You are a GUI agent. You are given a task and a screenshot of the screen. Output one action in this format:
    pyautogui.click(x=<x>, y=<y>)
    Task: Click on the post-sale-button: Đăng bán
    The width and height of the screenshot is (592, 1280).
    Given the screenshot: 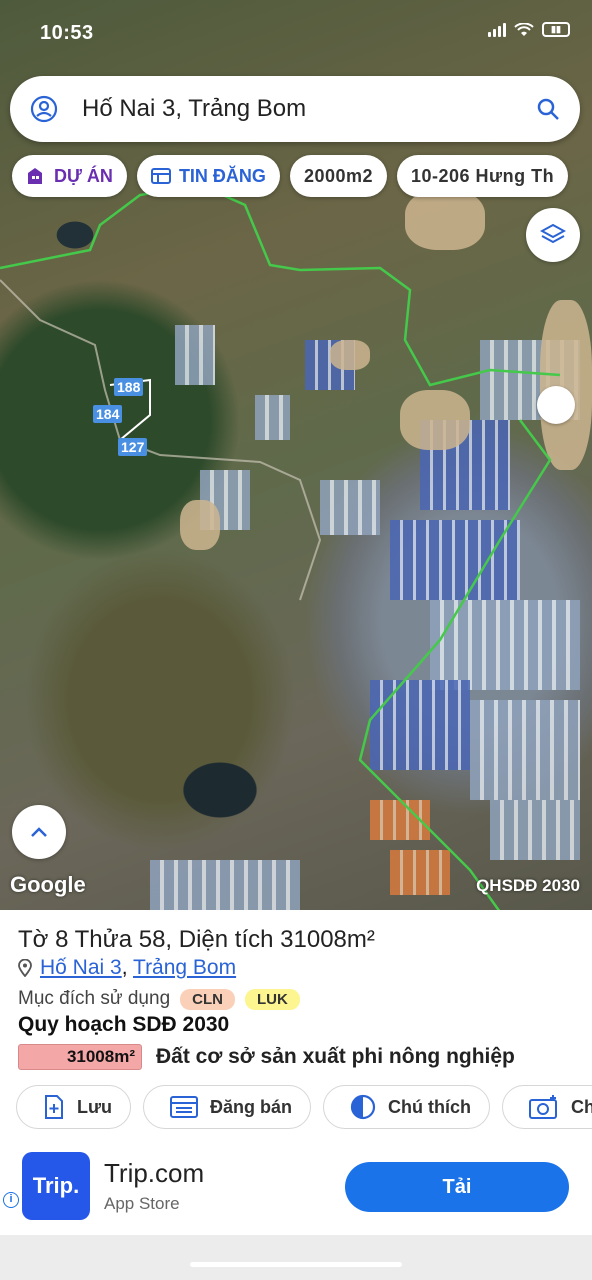 What is the action you would take?
    pyautogui.click(x=227, y=1107)
    